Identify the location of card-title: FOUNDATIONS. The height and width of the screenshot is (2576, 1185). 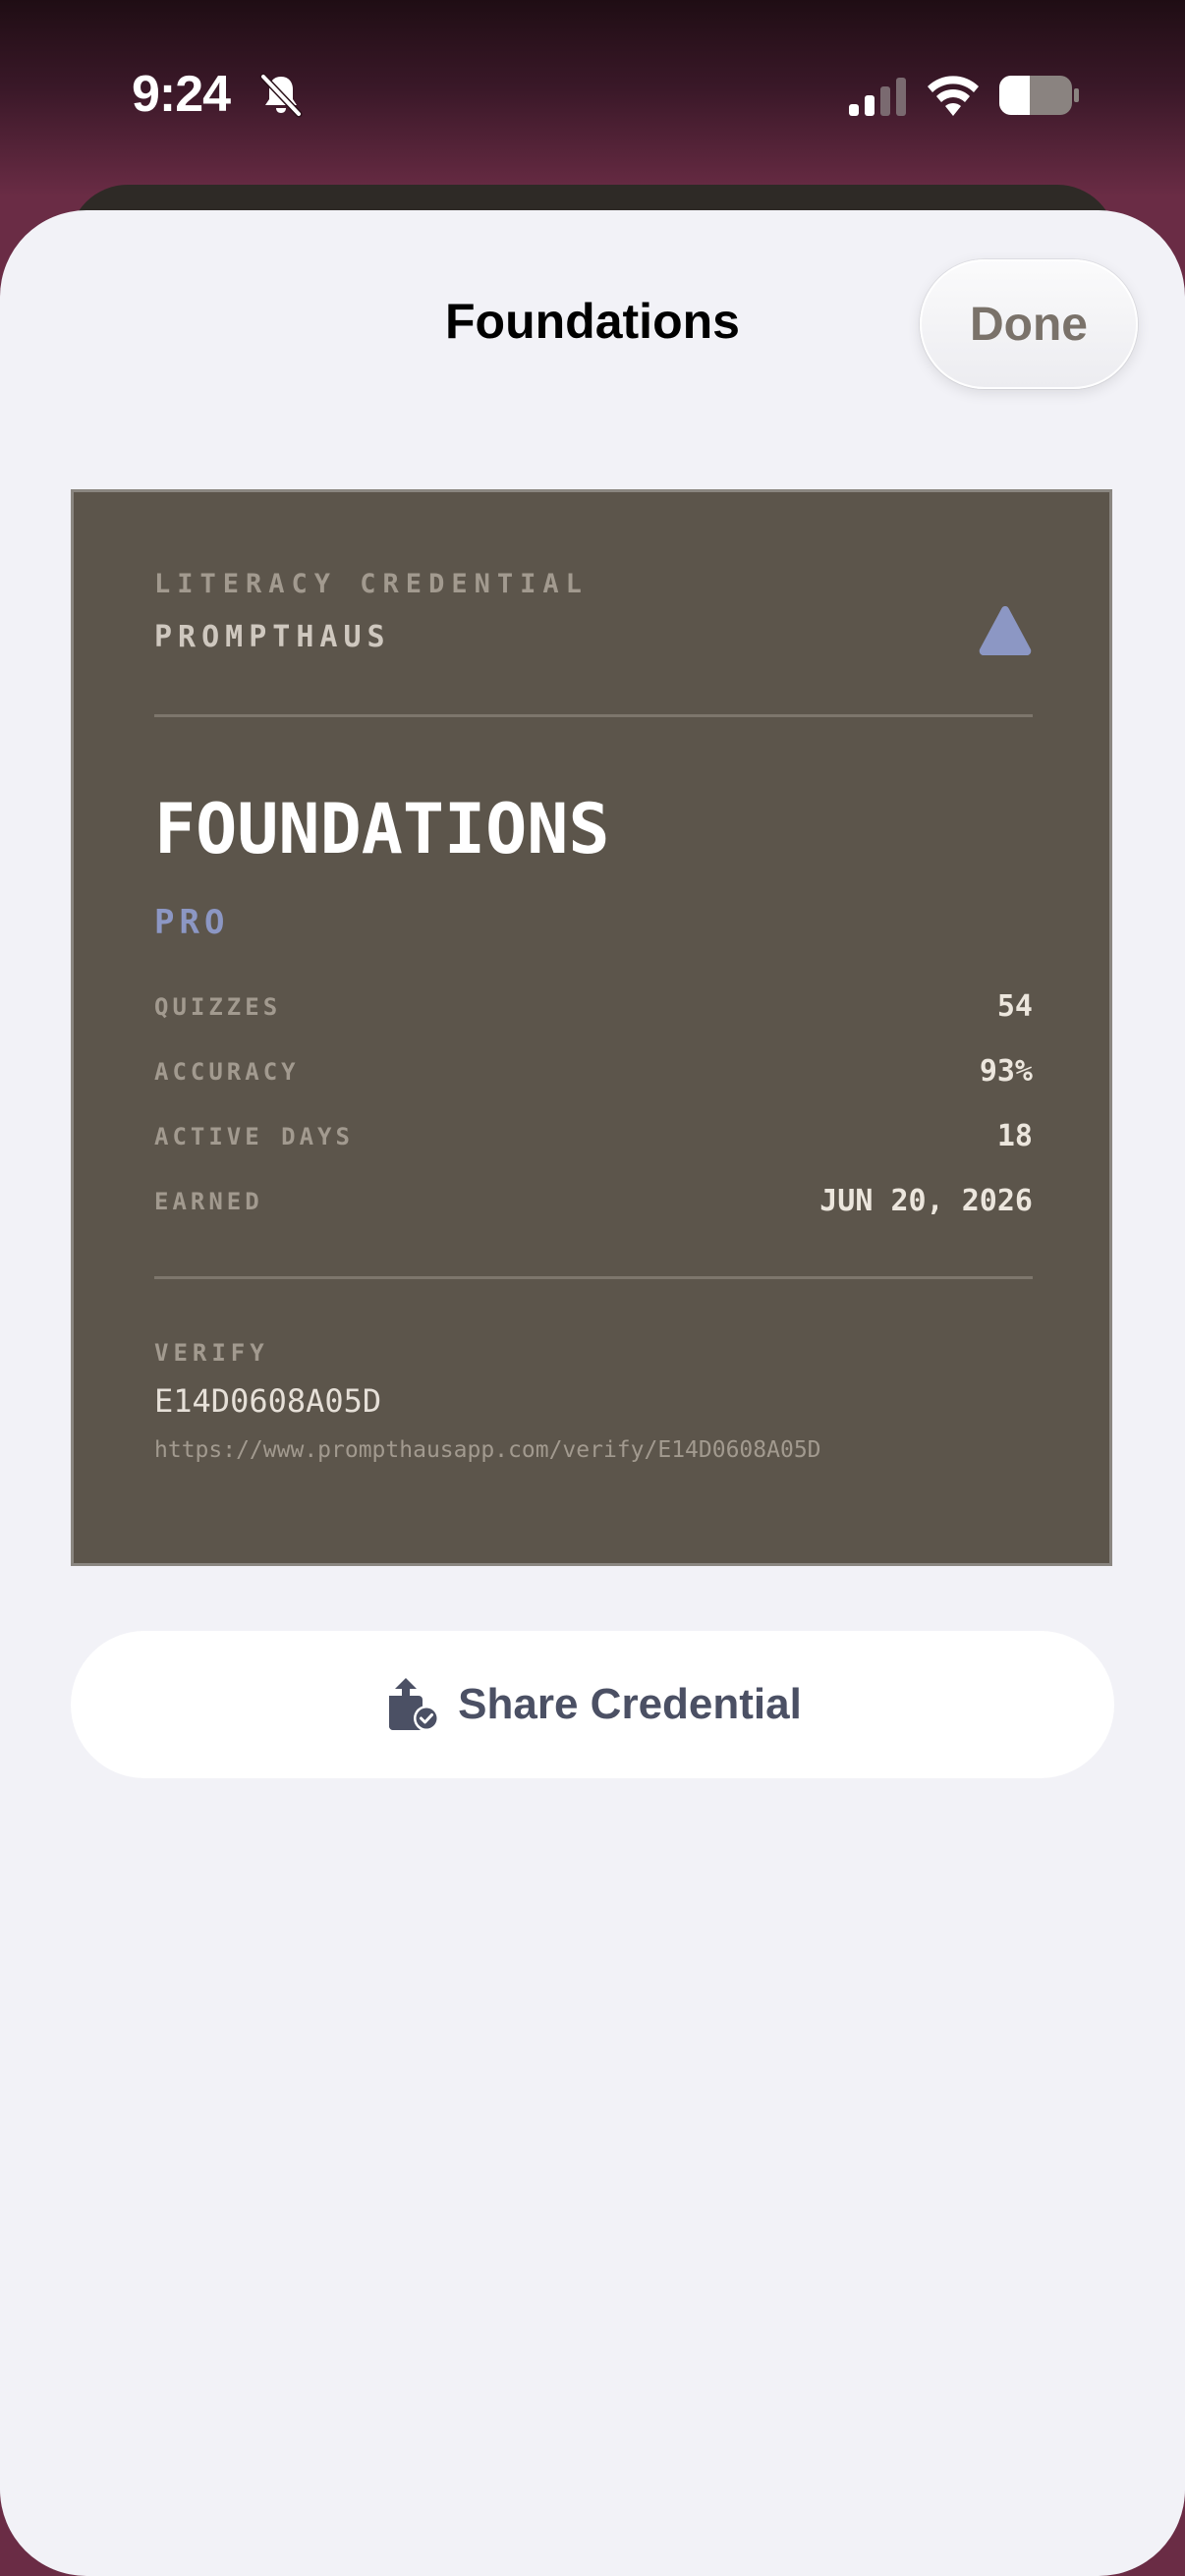
(382, 829).